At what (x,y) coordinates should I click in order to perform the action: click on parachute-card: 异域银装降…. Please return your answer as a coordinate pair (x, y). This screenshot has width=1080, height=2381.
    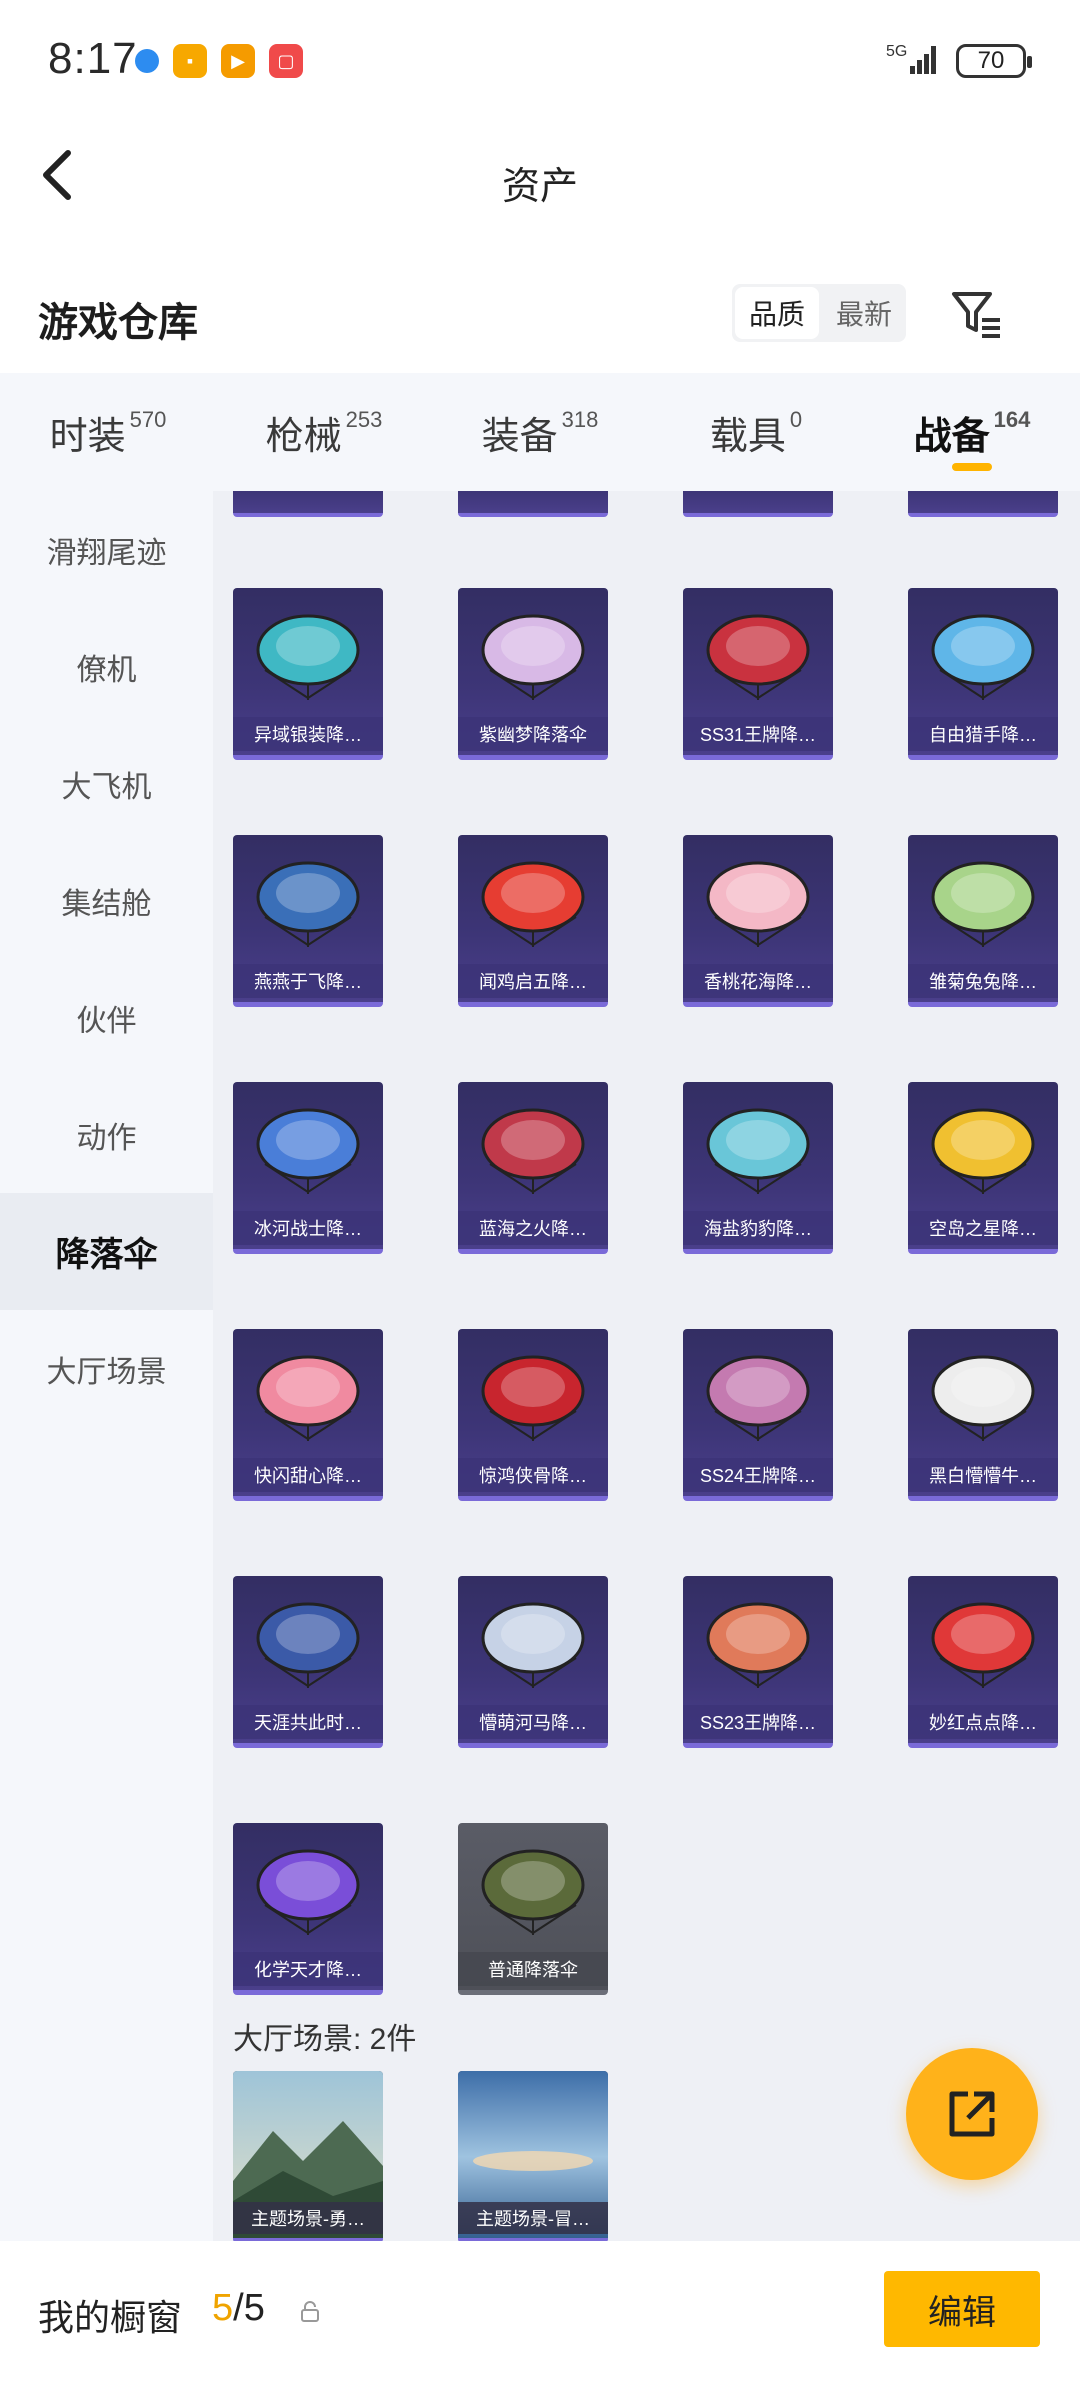
    Looking at the image, I should click on (308, 674).